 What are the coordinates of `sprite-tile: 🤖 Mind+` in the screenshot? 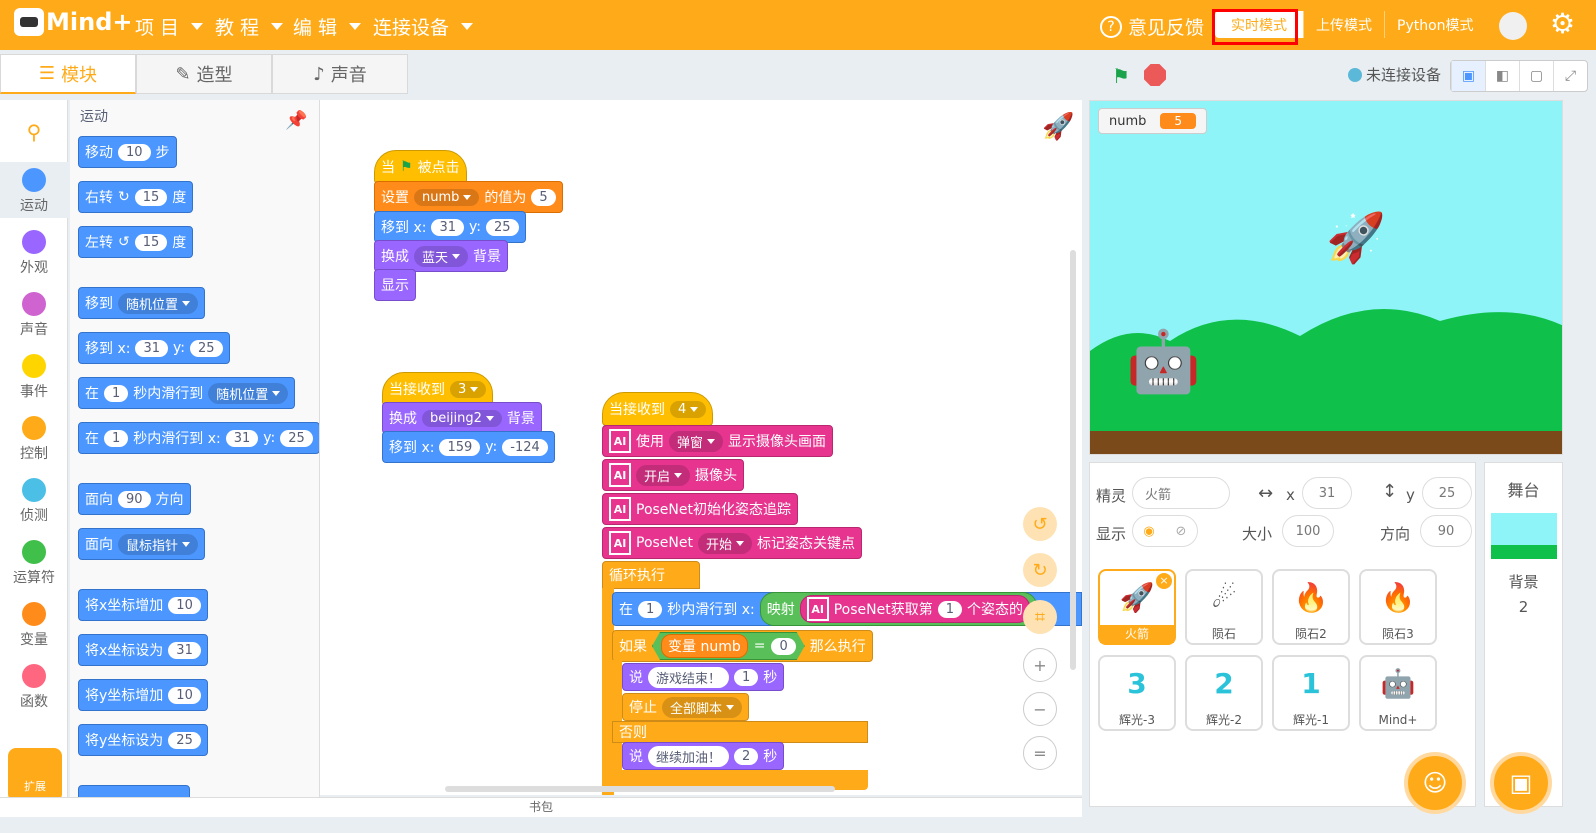 It's located at (1398, 693).